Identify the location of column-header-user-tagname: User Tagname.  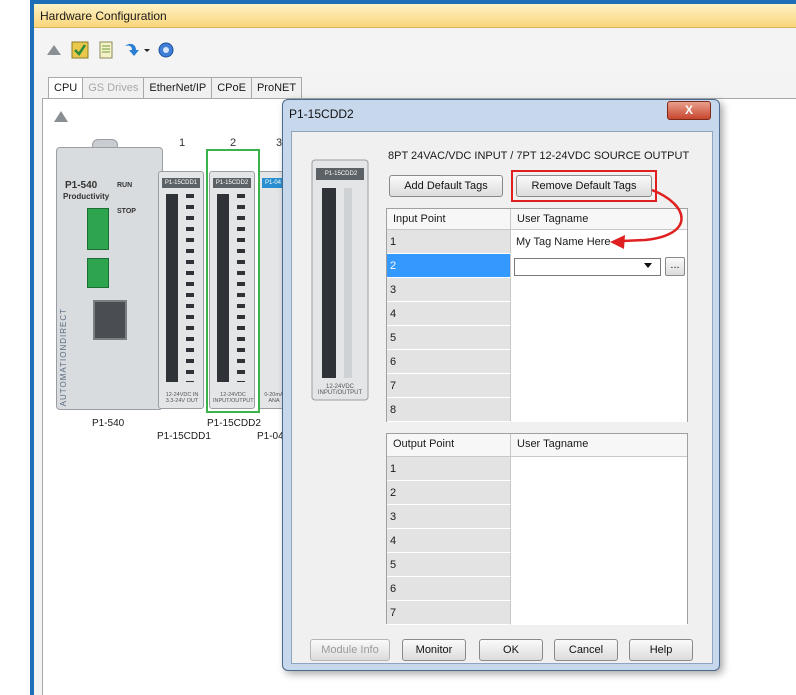
(553, 444).